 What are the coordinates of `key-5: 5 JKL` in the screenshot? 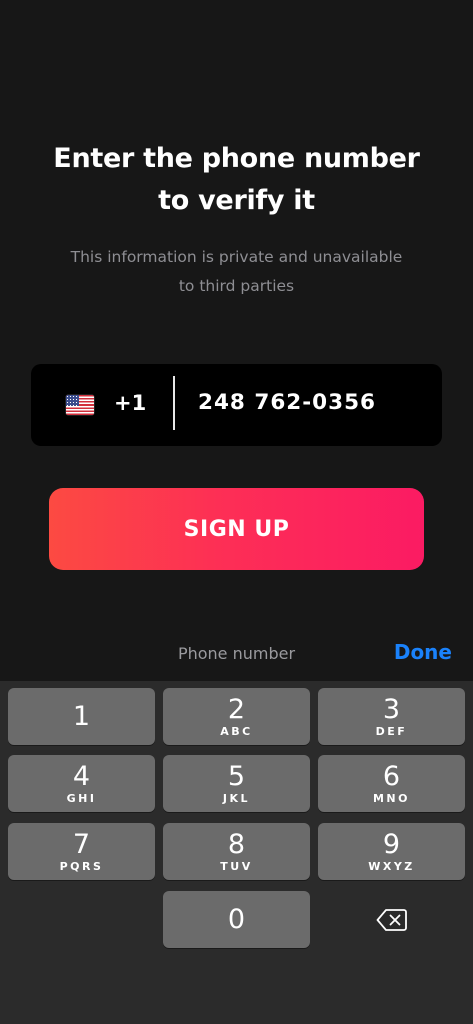 It's located at (236, 783).